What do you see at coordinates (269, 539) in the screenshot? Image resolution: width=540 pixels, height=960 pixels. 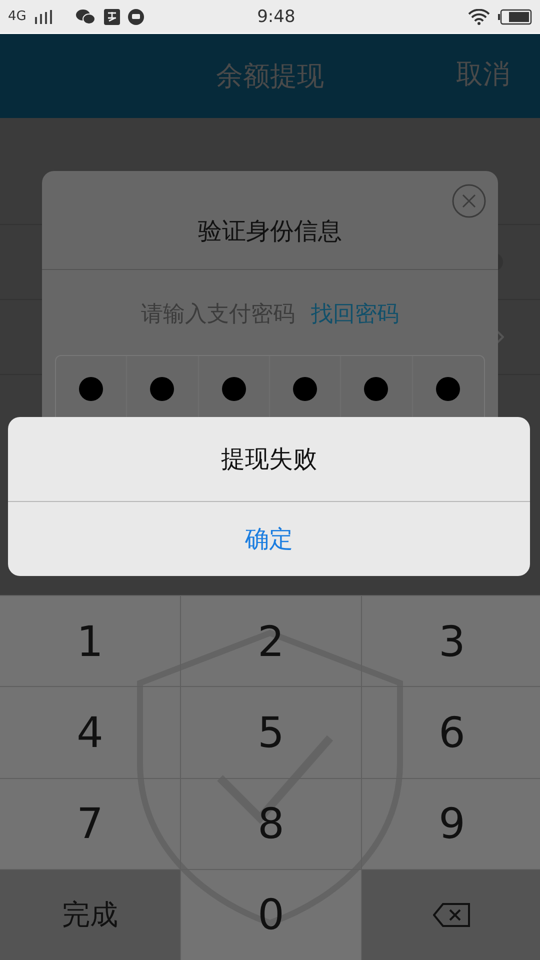 I see `confirm-button: 确定` at bounding box center [269, 539].